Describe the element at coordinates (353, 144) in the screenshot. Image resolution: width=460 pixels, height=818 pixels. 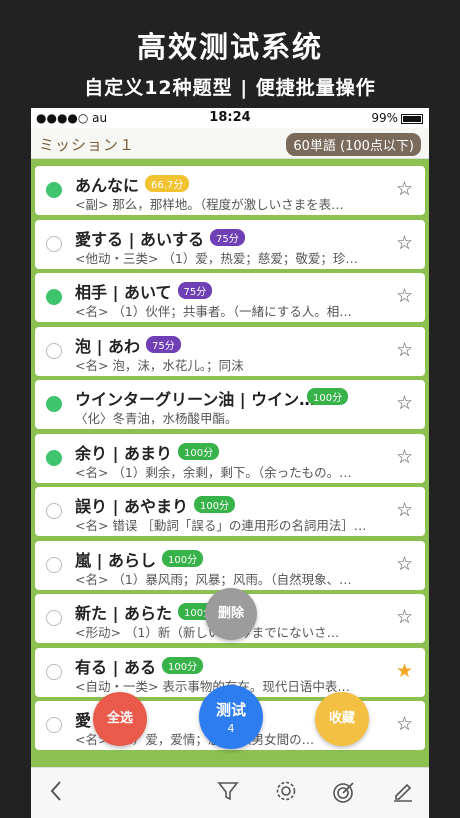
I see `word-count-badge: 60単語 (100点以下)` at that location.